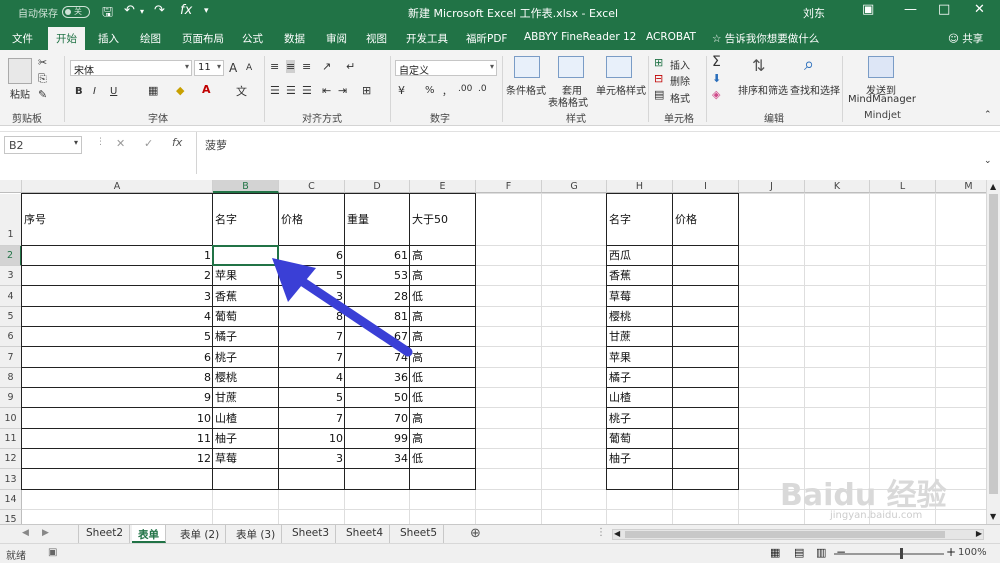 The width and height of the screenshot is (1000, 563). What do you see at coordinates (275, 90) in the screenshot?
I see `align-left-icon: ☰` at bounding box center [275, 90].